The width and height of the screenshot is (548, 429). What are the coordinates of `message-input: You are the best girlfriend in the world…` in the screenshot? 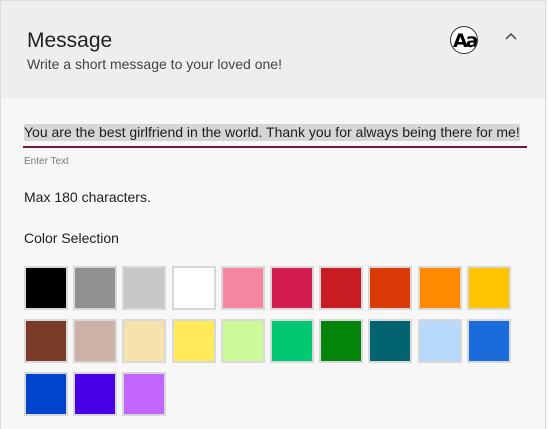 It's located at (275, 134).